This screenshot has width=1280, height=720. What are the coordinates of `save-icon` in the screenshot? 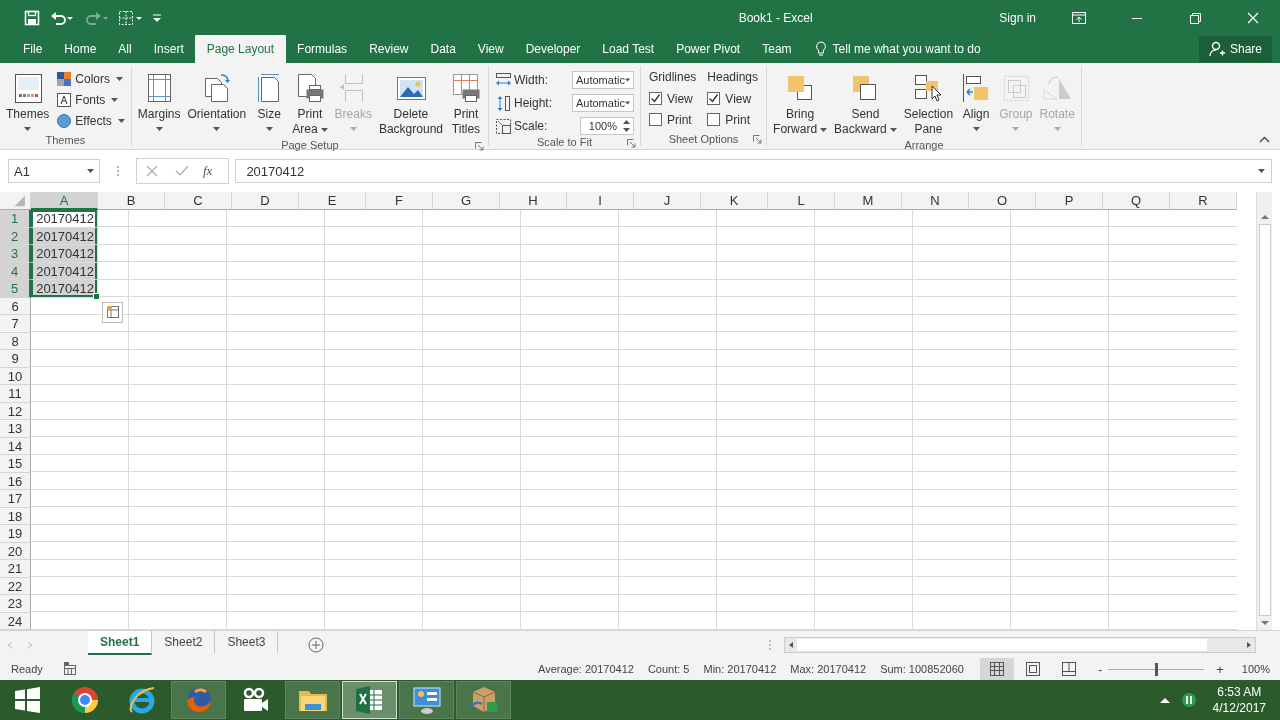 It's located at (32, 17).